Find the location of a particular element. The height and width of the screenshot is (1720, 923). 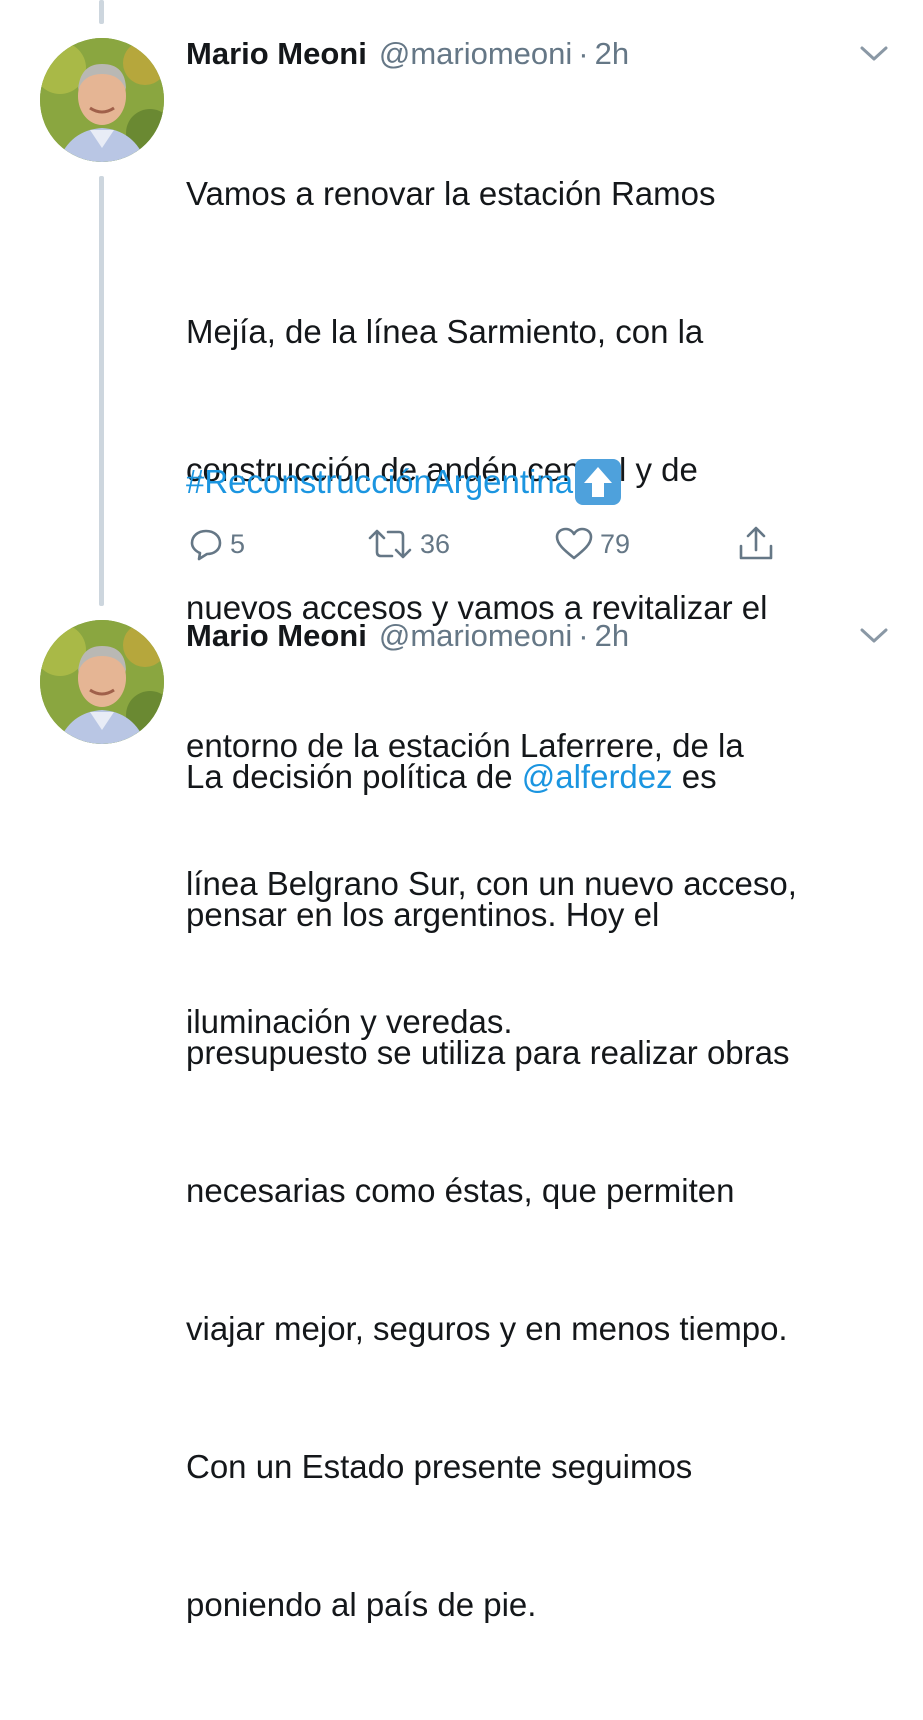

text-segment: es is located at coordinates (694, 776).